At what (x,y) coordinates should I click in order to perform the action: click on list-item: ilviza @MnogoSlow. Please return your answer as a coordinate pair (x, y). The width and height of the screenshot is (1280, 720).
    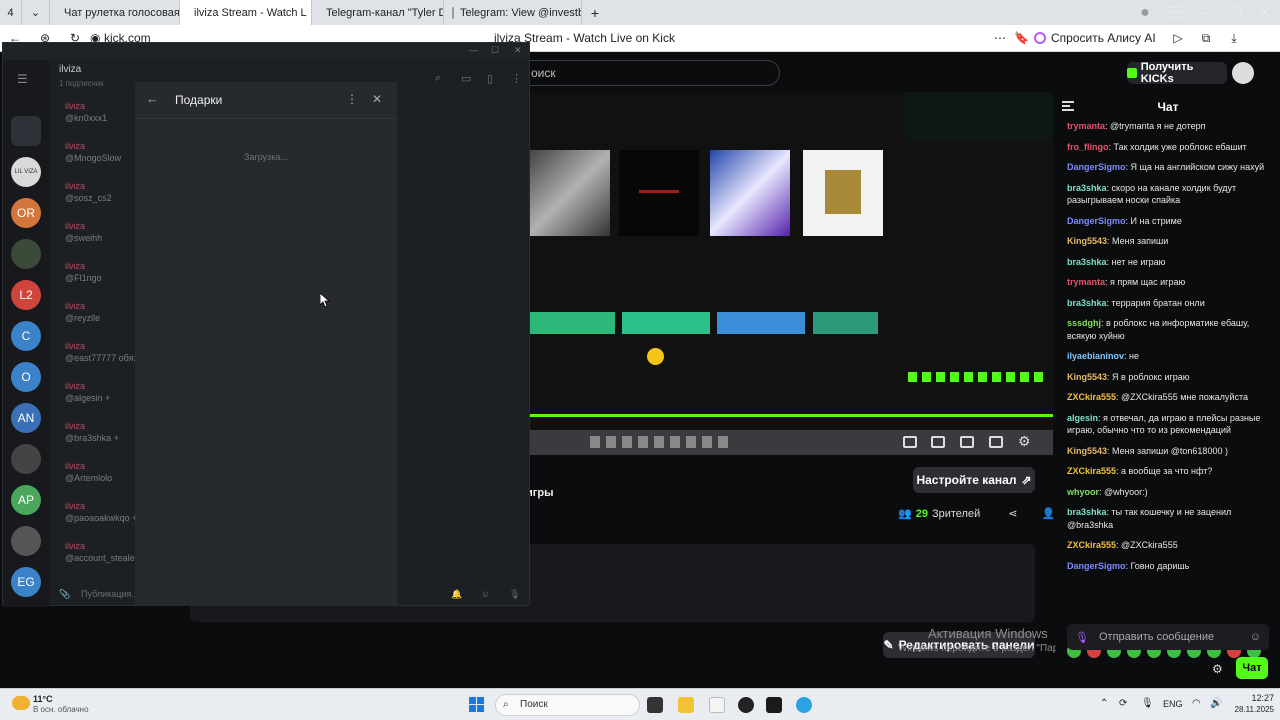
    Looking at the image, I should click on (94, 158).